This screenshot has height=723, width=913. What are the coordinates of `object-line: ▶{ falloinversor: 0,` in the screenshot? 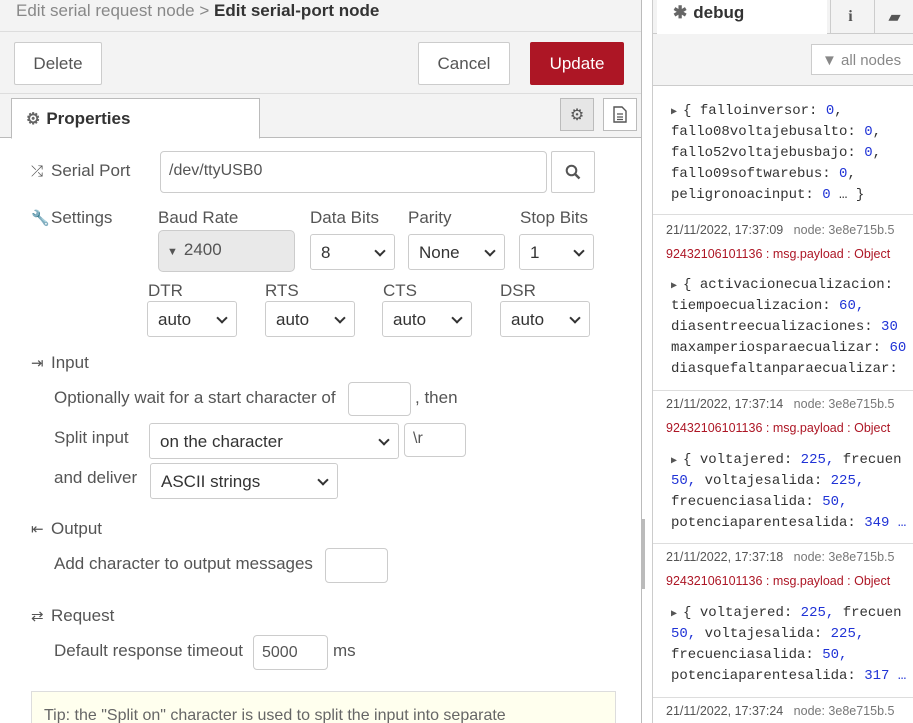 It's located at (757, 111).